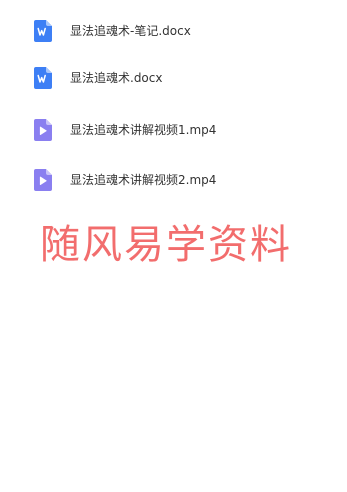  I want to click on file-item-notes-docx: 显法追魂术-笔记.docx, so click(173, 33).